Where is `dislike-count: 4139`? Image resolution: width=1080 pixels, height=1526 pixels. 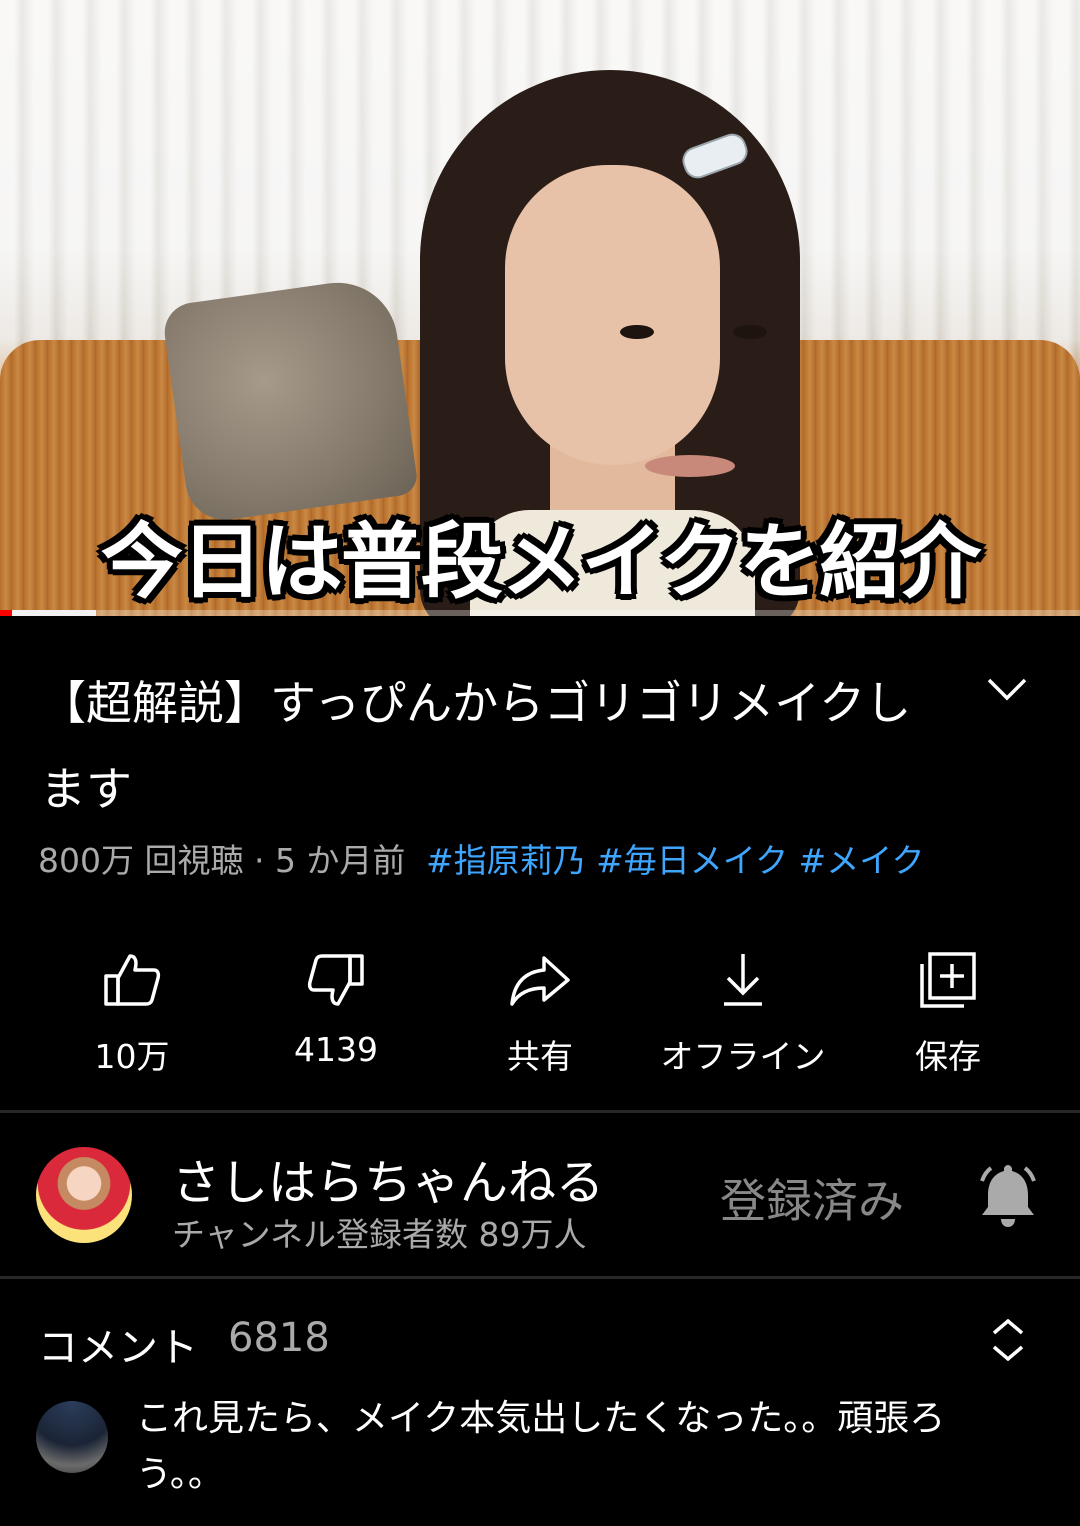 dislike-count: 4139 is located at coordinates (336, 1049).